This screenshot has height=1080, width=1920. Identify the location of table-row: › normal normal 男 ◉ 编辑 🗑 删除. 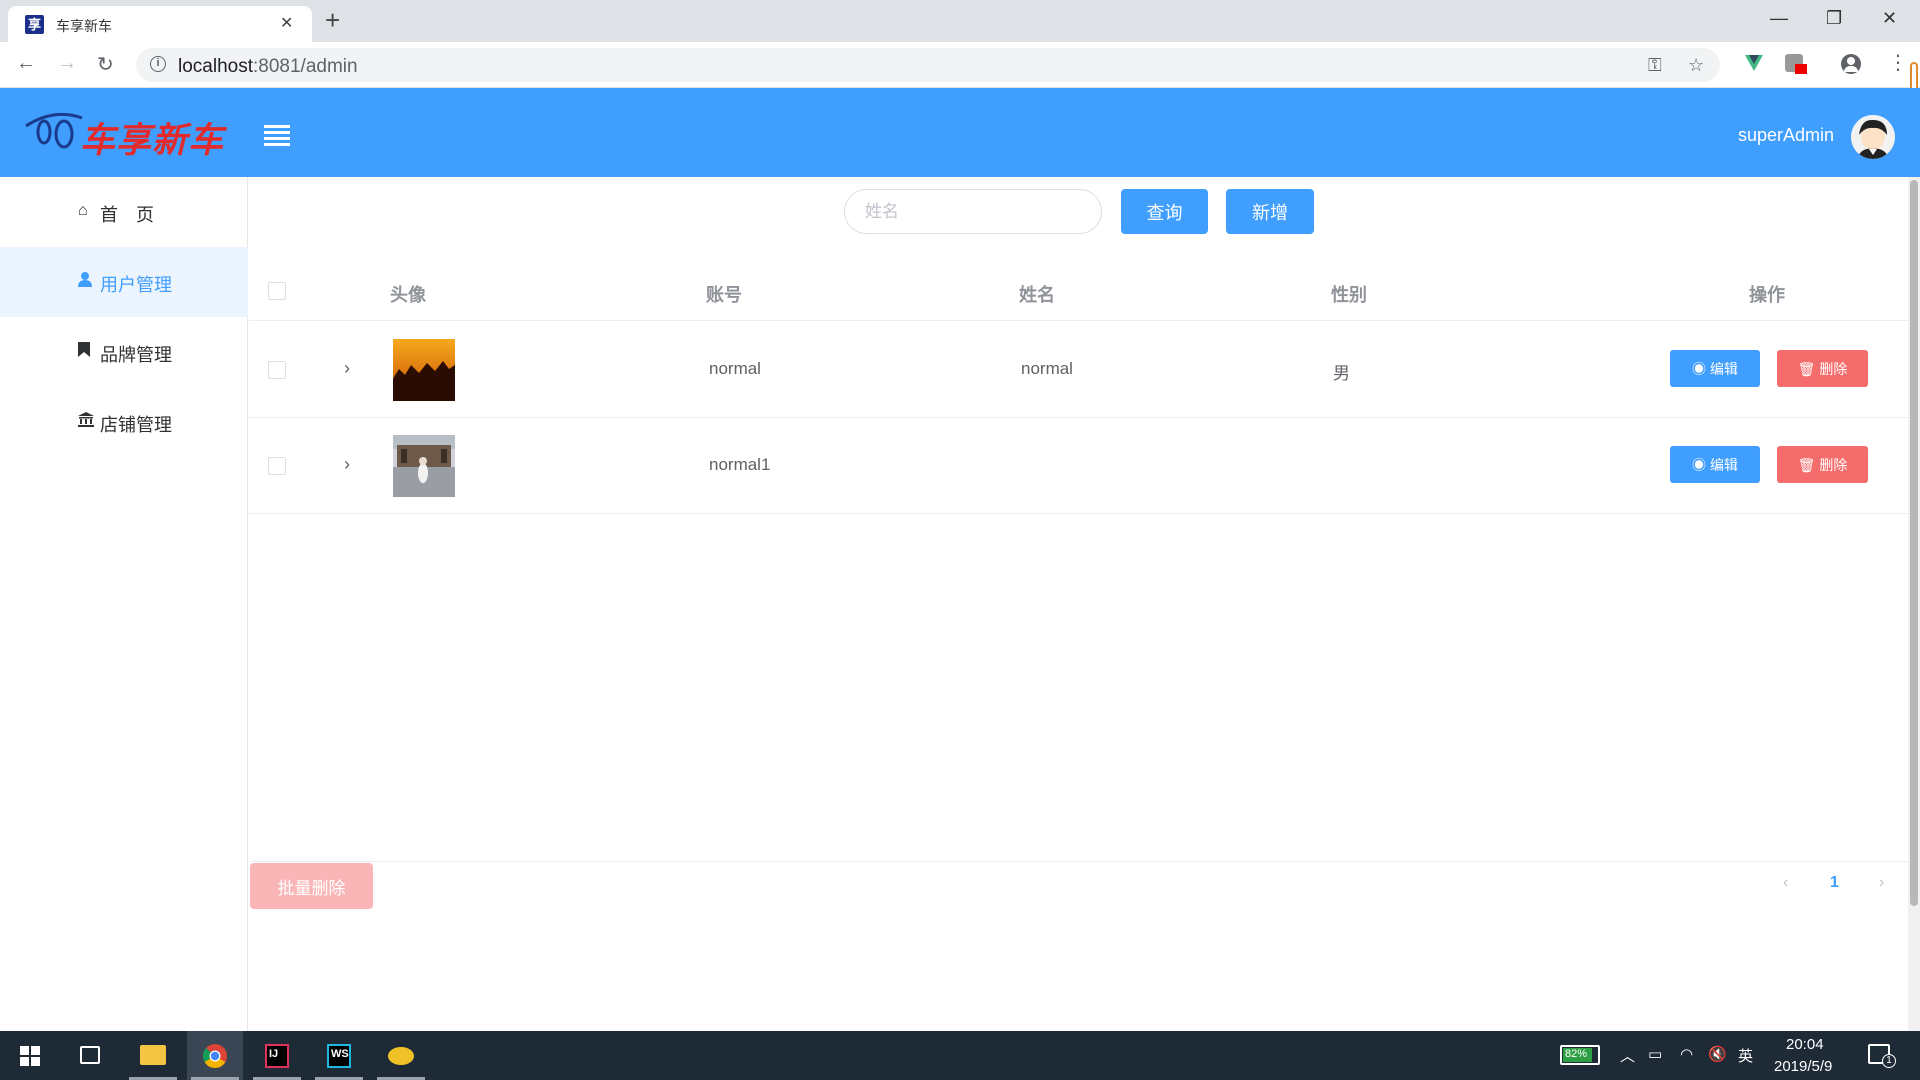
(1078, 370).